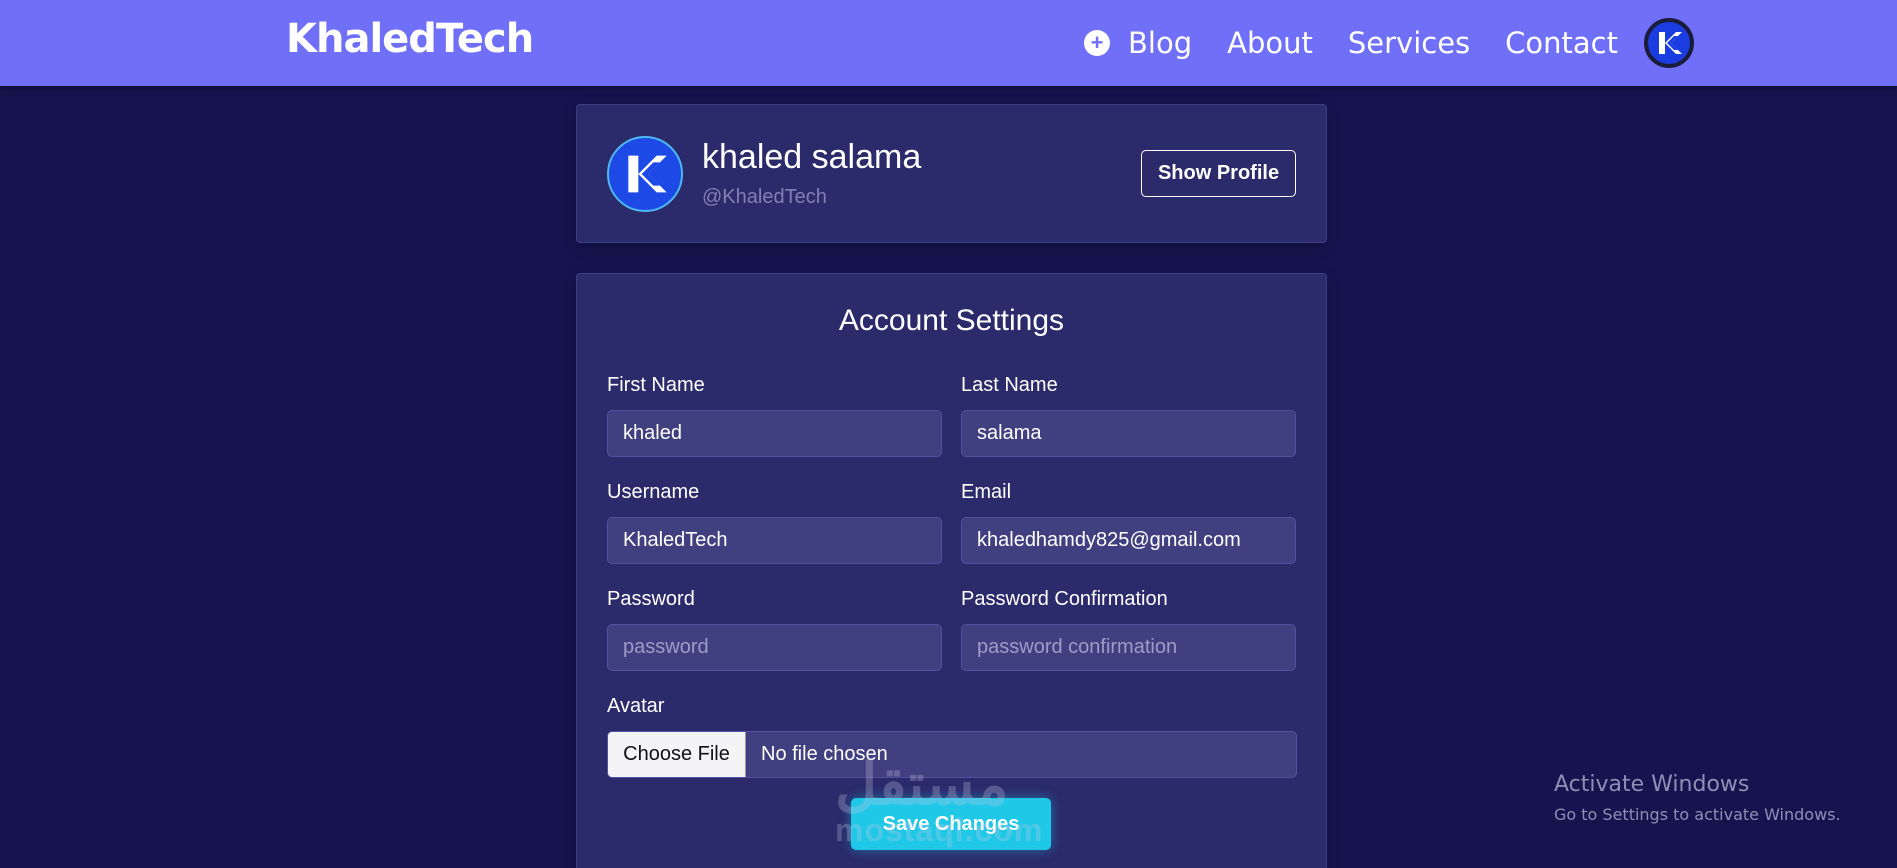 Image resolution: width=1897 pixels, height=868 pixels. What do you see at coordinates (824, 754) in the screenshot?
I see `file-status: No file chosen` at bounding box center [824, 754].